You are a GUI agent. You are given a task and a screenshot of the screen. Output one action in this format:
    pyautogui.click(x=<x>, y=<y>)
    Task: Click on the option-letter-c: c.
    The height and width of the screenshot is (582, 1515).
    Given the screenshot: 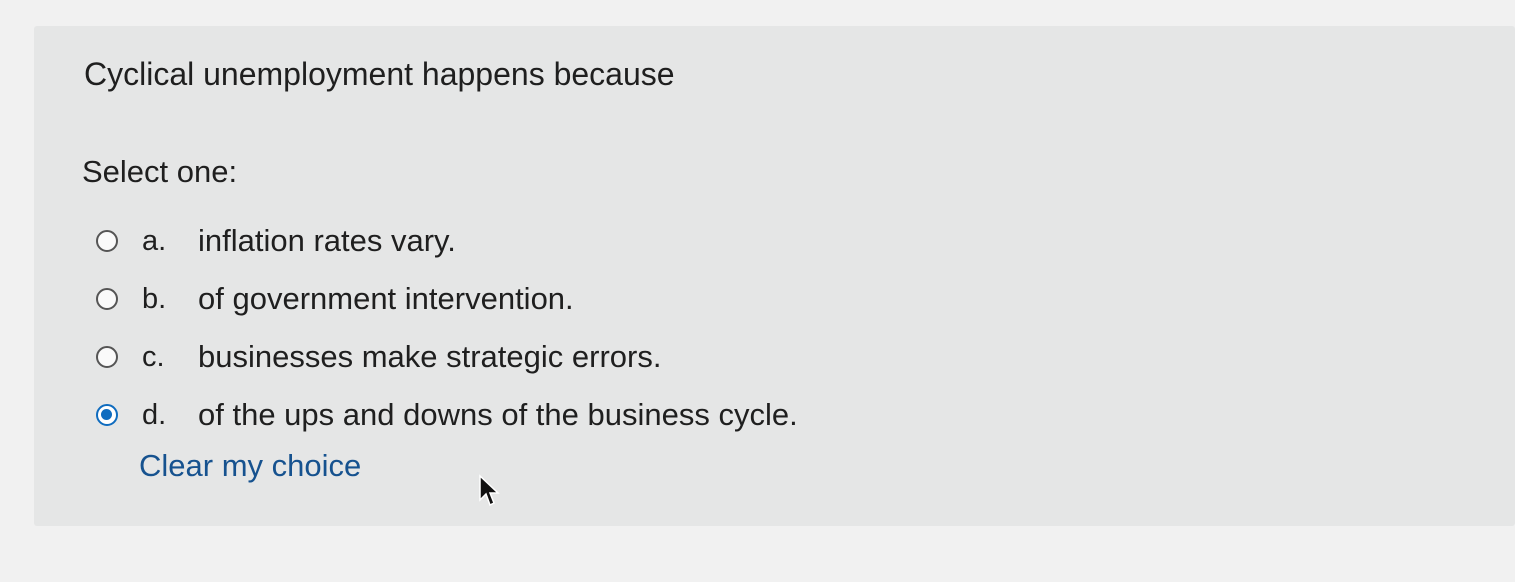 What is the action you would take?
    pyautogui.click(x=153, y=356)
    